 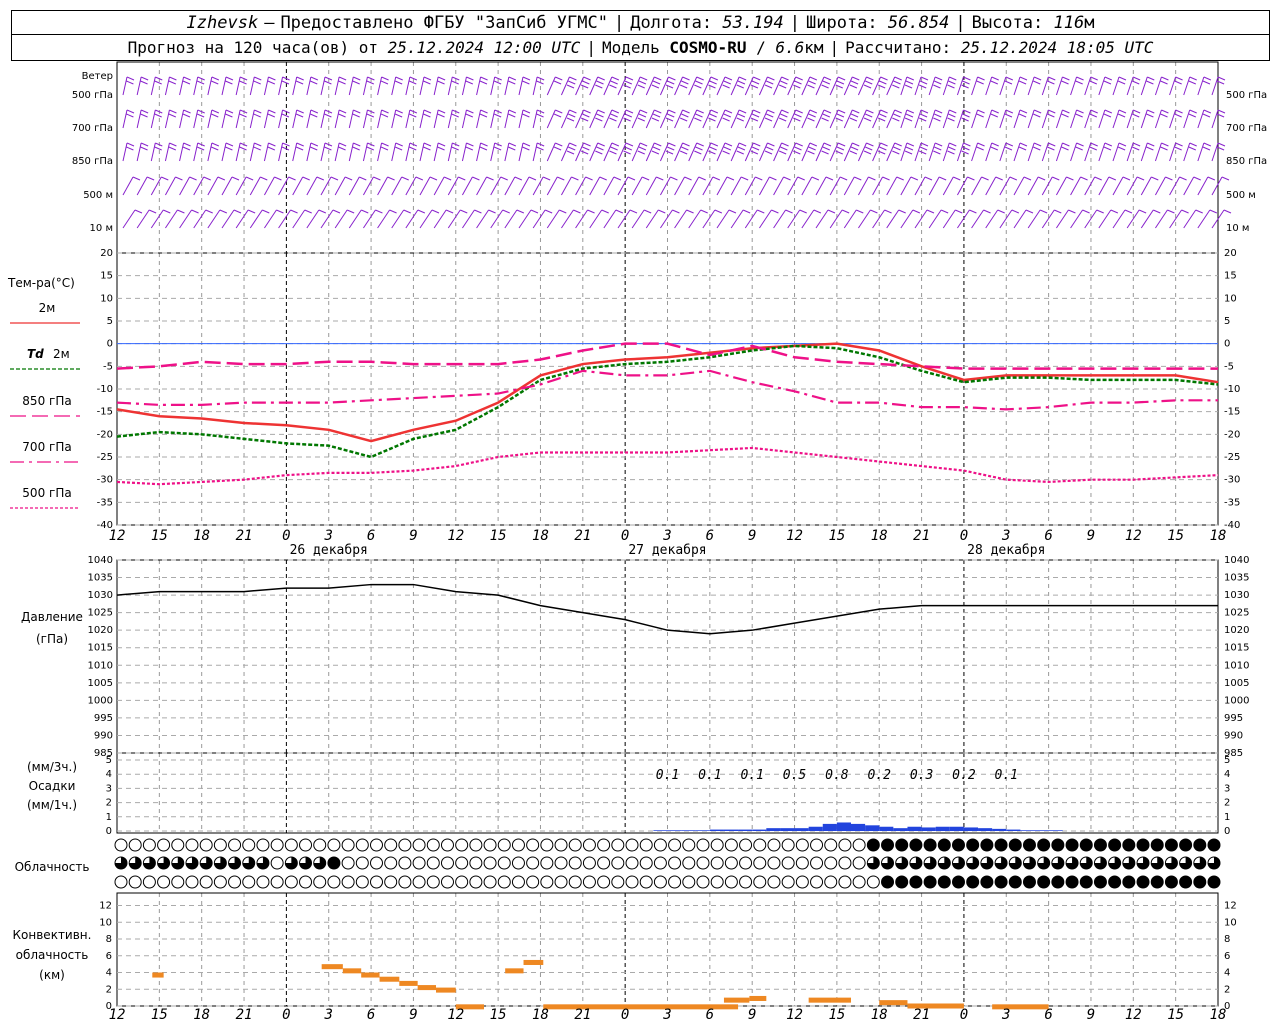 What do you see at coordinates (1227, 956) in the screenshot?
I see `conv-tick-right: 6` at bounding box center [1227, 956].